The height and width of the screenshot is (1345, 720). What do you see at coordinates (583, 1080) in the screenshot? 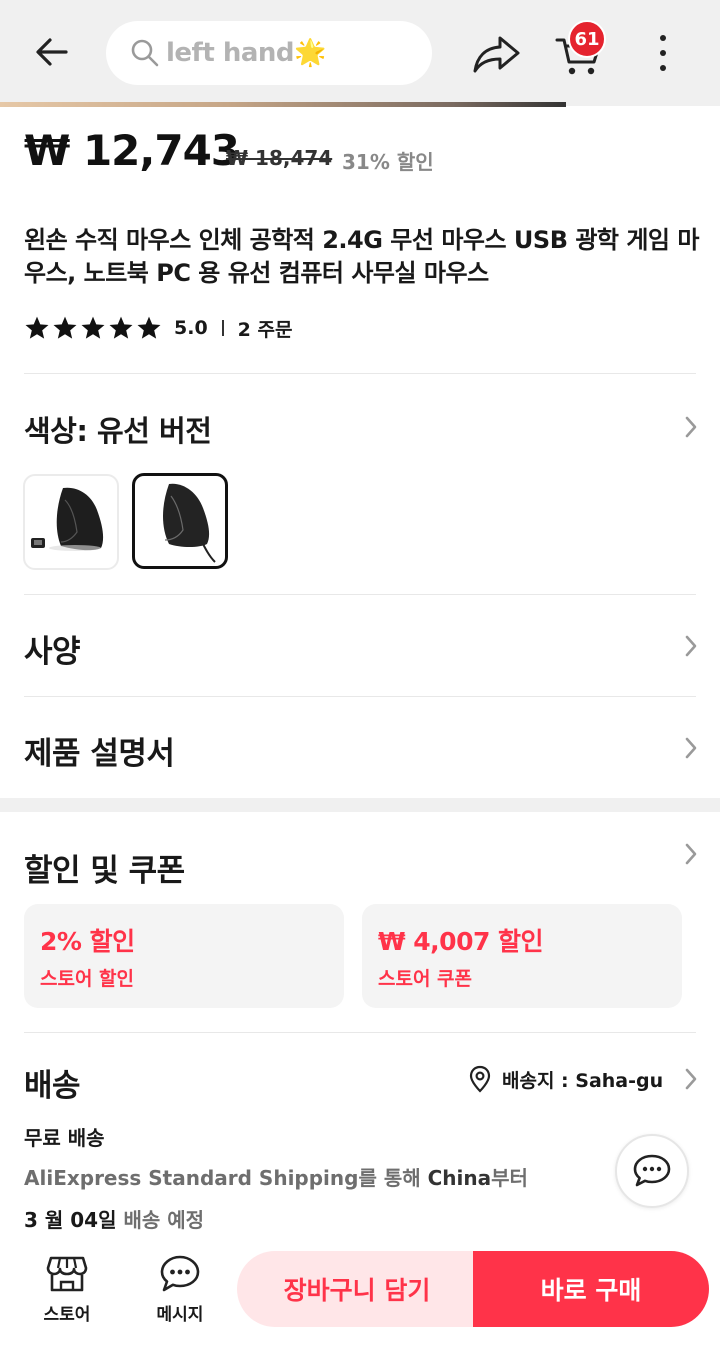
I see `shipping-destination-text: 배송지 : Saha-gu` at bounding box center [583, 1080].